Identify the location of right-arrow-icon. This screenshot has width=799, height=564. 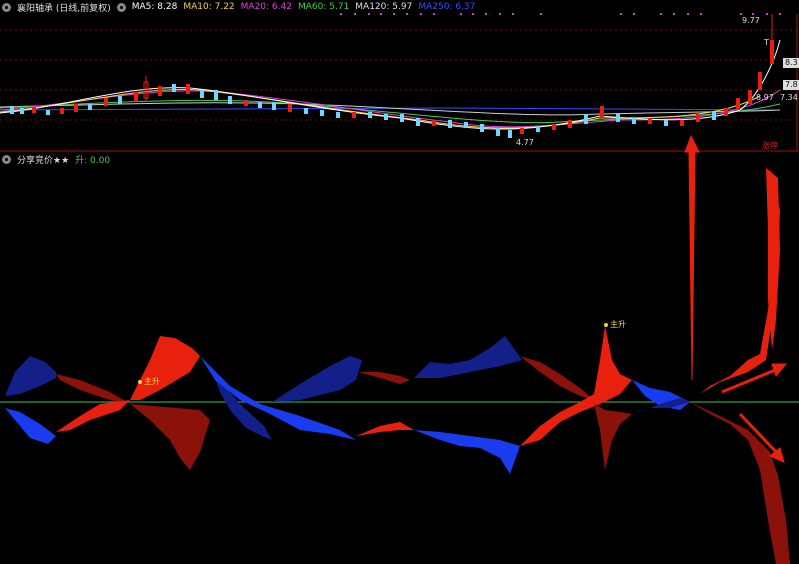
(779, 370).